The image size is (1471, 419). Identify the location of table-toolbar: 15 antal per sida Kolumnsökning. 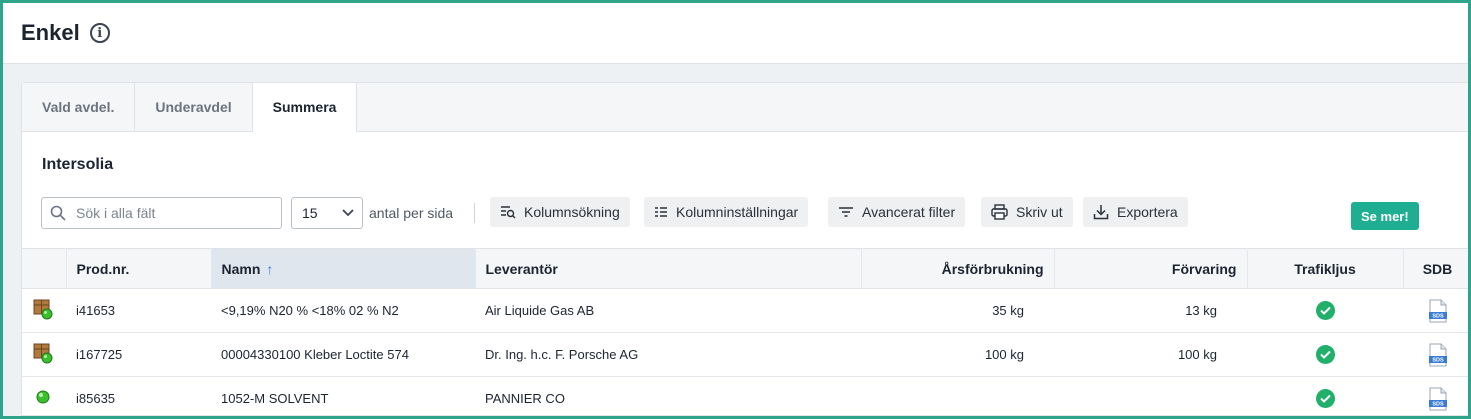
(754, 214).